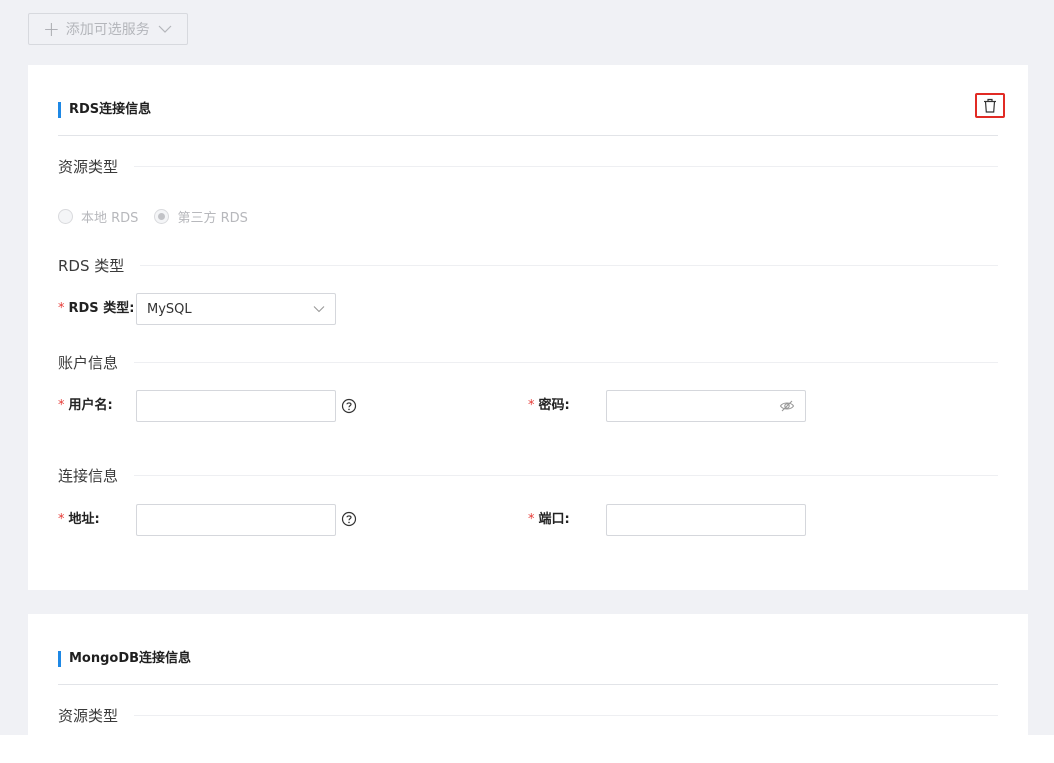  What do you see at coordinates (169, 309) in the screenshot?
I see `select-value: MySQL` at bounding box center [169, 309].